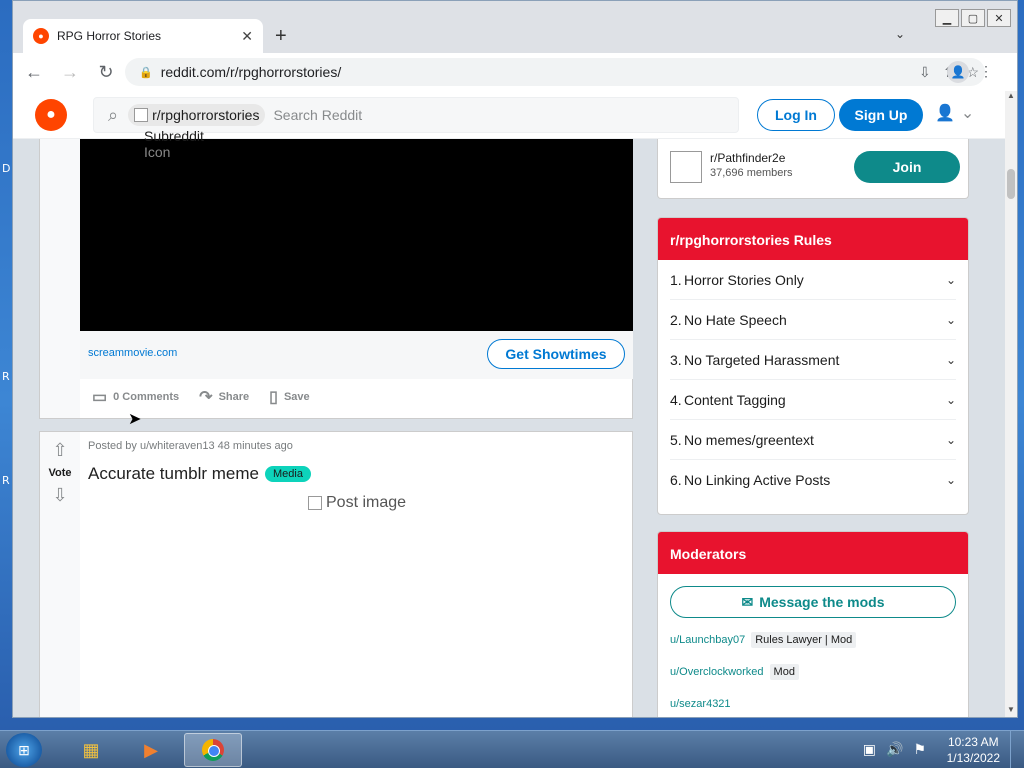 This screenshot has width=1024, height=768. What do you see at coordinates (41, 36) in the screenshot?
I see `reddit-favicon-icon: ●` at bounding box center [41, 36].